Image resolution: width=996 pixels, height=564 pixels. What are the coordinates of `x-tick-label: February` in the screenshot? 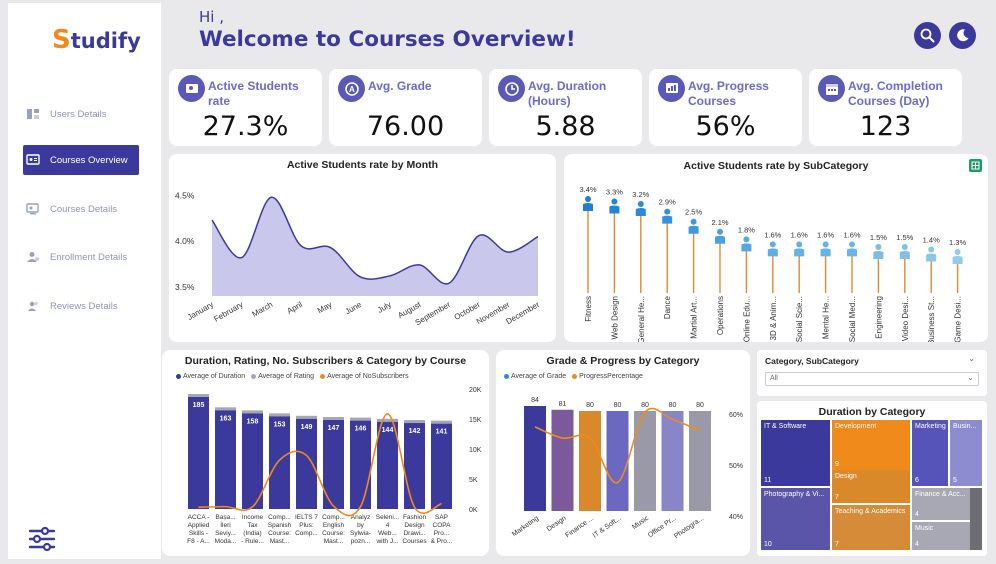 It's located at (228, 312).